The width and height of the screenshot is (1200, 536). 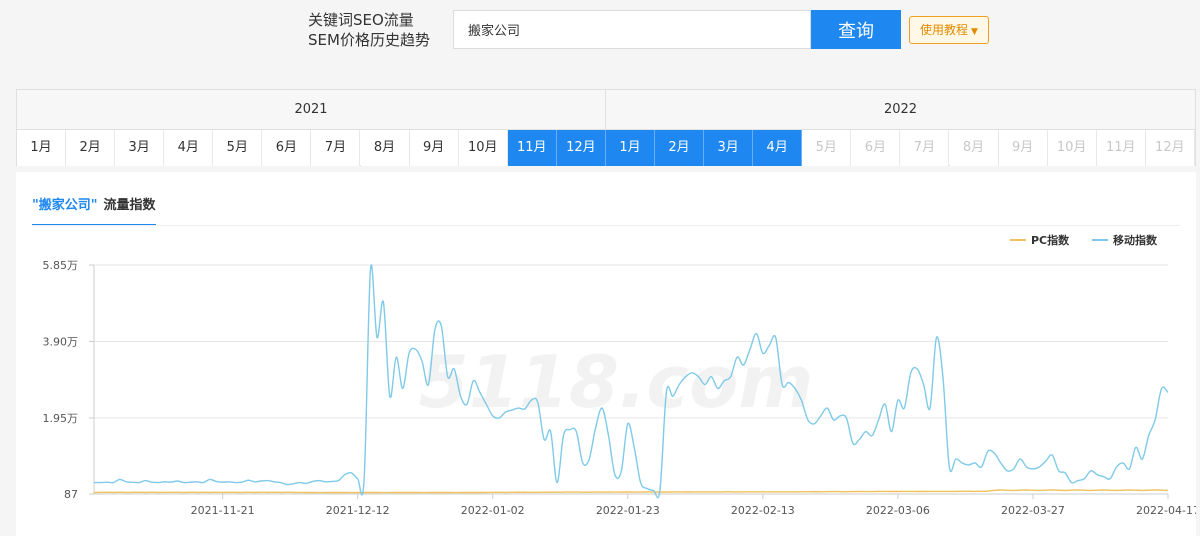 I want to click on caret-down-icon: ▼, so click(x=974, y=32).